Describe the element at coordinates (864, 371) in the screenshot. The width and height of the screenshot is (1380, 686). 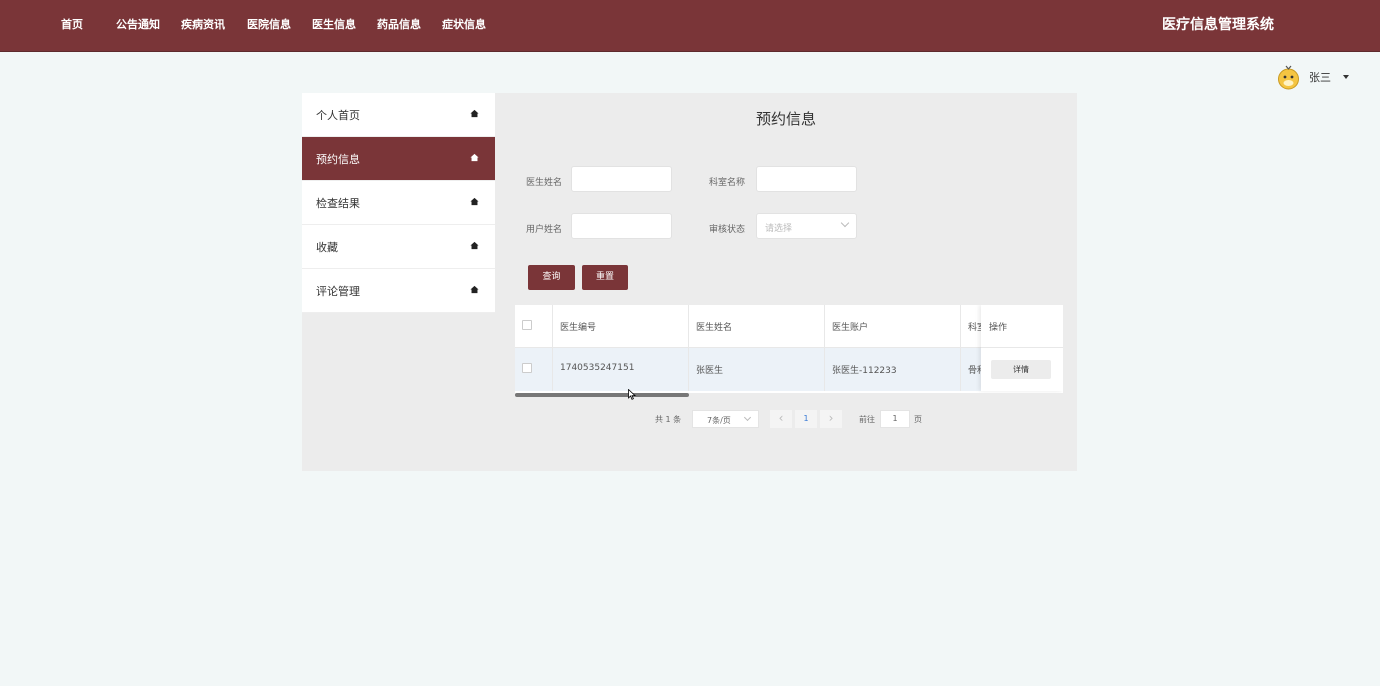
I see `cell-text: 张医生-112233` at that location.